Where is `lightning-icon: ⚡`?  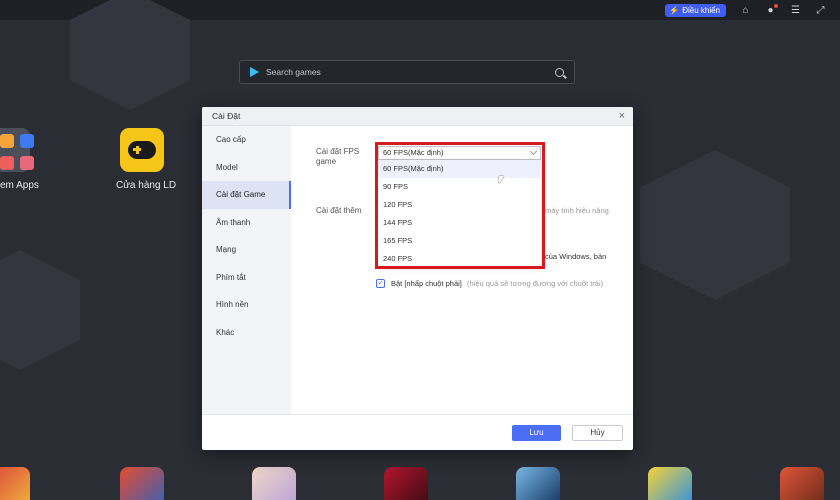 lightning-icon: ⚡ is located at coordinates (674, 10).